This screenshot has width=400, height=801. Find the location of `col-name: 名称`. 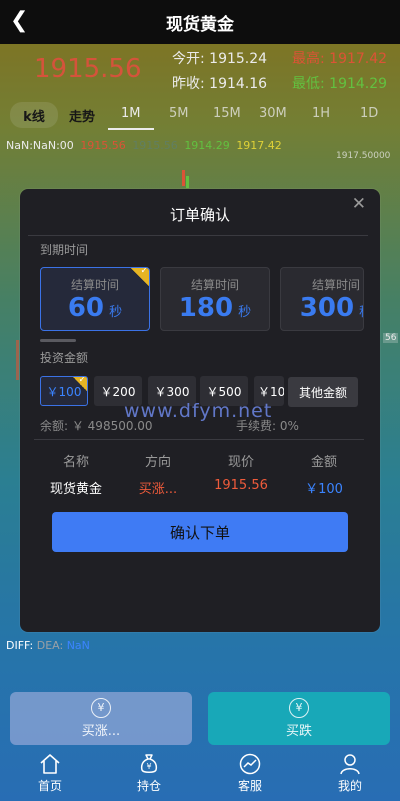

col-name: 名称 is located at coordinates (75, 462).